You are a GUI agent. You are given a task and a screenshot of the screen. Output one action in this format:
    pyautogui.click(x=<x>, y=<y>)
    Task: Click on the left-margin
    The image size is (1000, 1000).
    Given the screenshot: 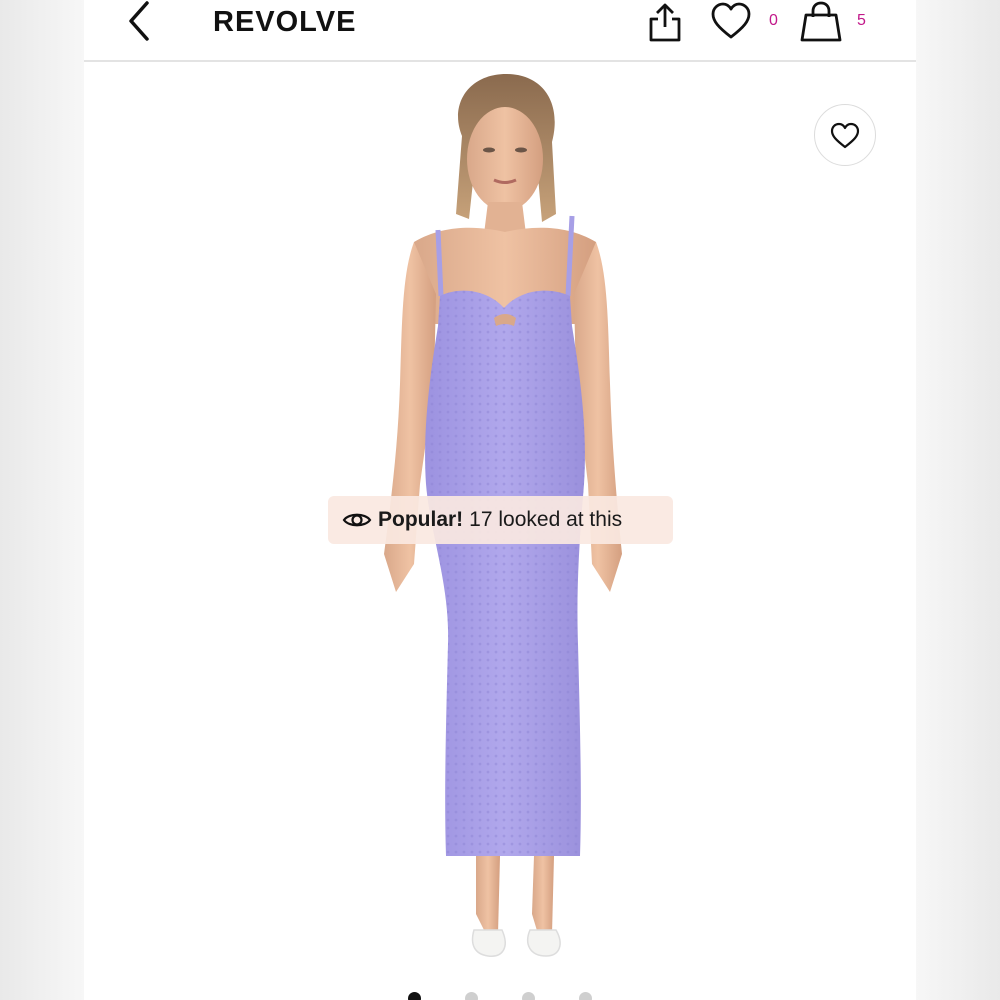 What is the action you would take?
    pyautogui.click(x=42, y=500)
    